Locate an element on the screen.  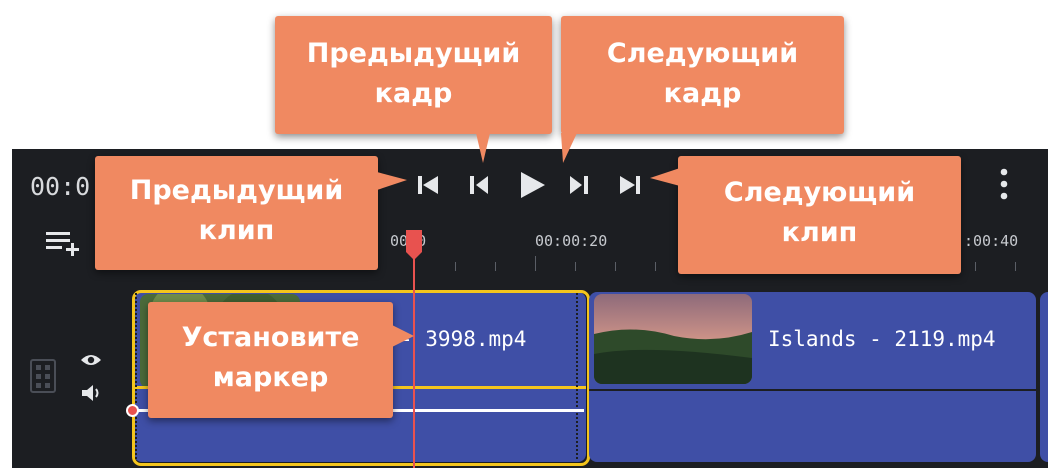
ruler-label: 00:00:20 is located at coordinates (571, 241).